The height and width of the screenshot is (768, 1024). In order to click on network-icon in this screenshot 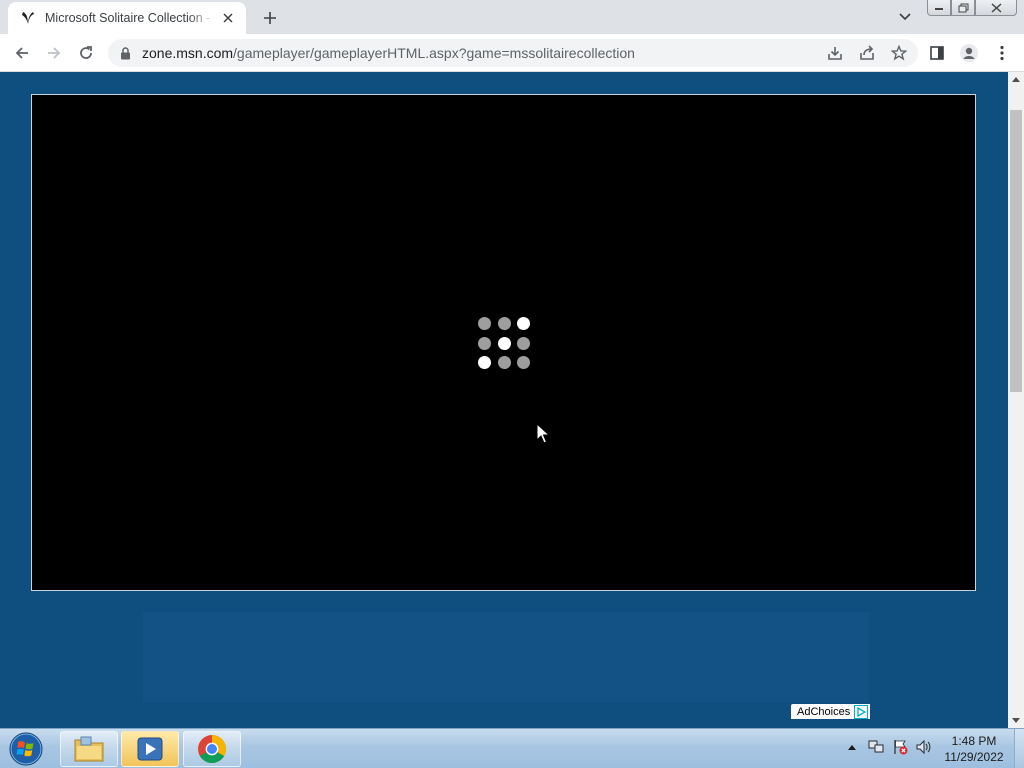, I will do `click(876, 747)`.